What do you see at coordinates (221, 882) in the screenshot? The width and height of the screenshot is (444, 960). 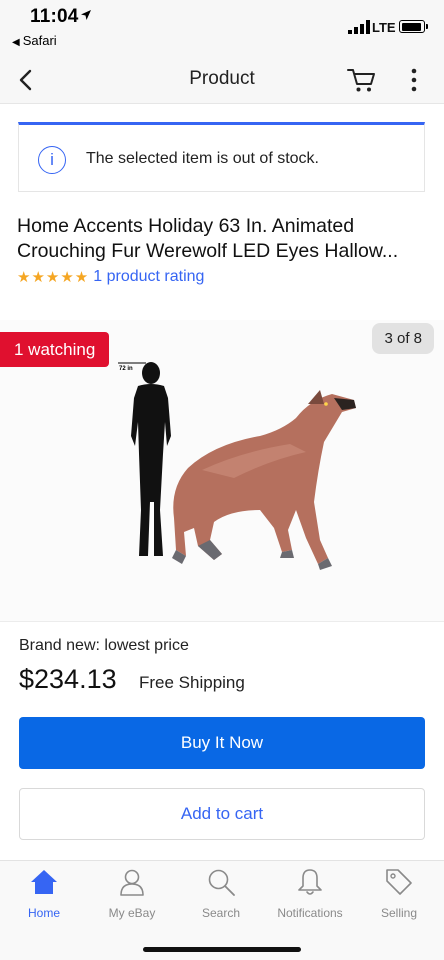 I see `search-icon` at bounding box center [221, 882].